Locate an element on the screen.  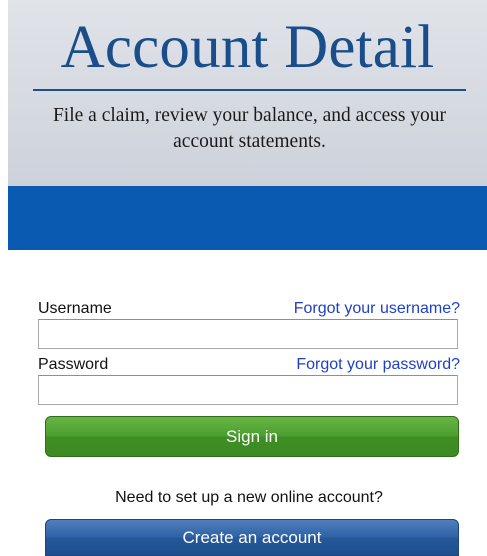
create-account-button: Create an account is located at coordinates (252, 537).